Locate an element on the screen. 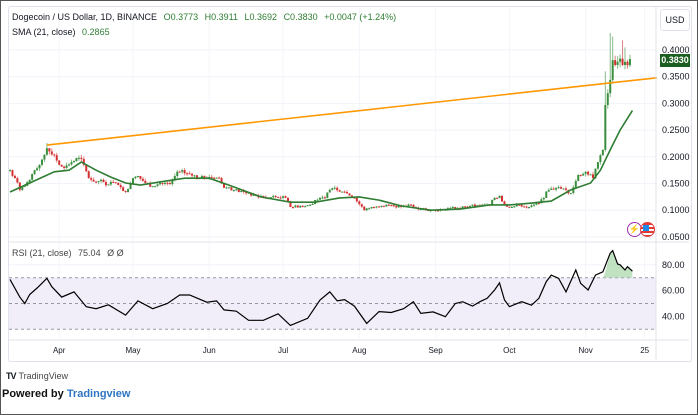 The image size is (698, 415). logo-text: TradingView is located at coordinates (43, 376).